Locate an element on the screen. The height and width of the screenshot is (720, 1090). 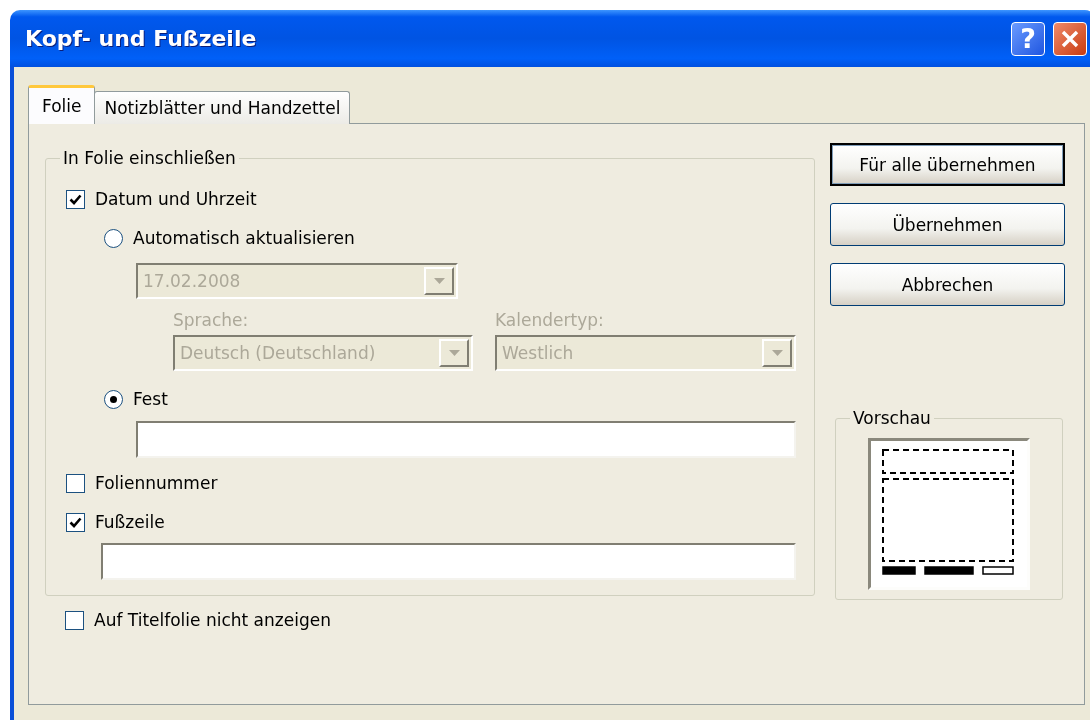
tab: Folie is located at coordinates (62, 104).